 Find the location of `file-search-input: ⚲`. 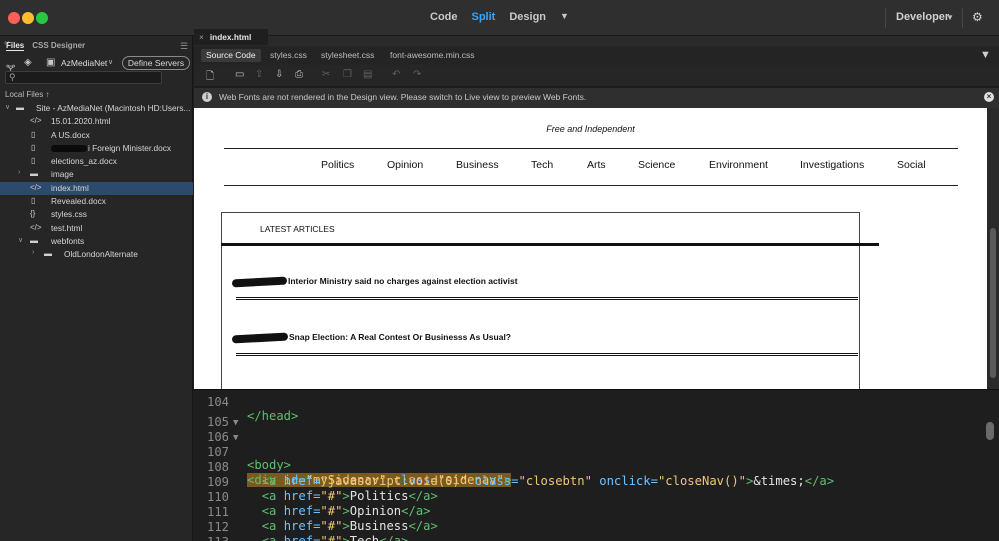

file-search-input: ⚲ is located at coordinates (83, 77).